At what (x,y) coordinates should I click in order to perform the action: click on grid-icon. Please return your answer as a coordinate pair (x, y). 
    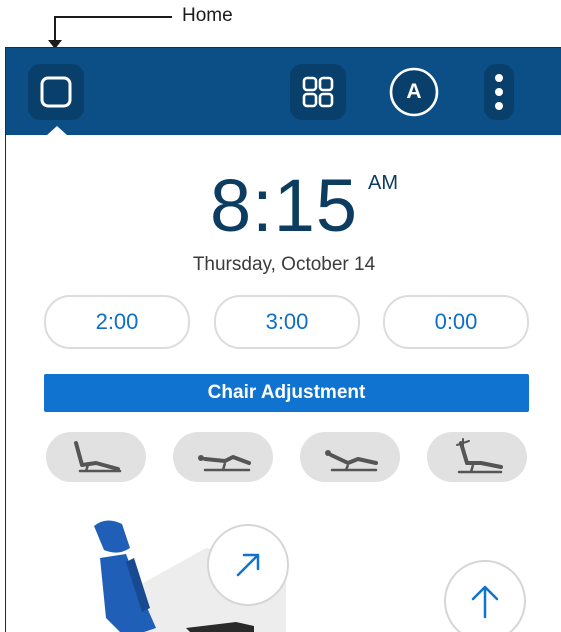
    Looking at the image, I should click on (318, 92).